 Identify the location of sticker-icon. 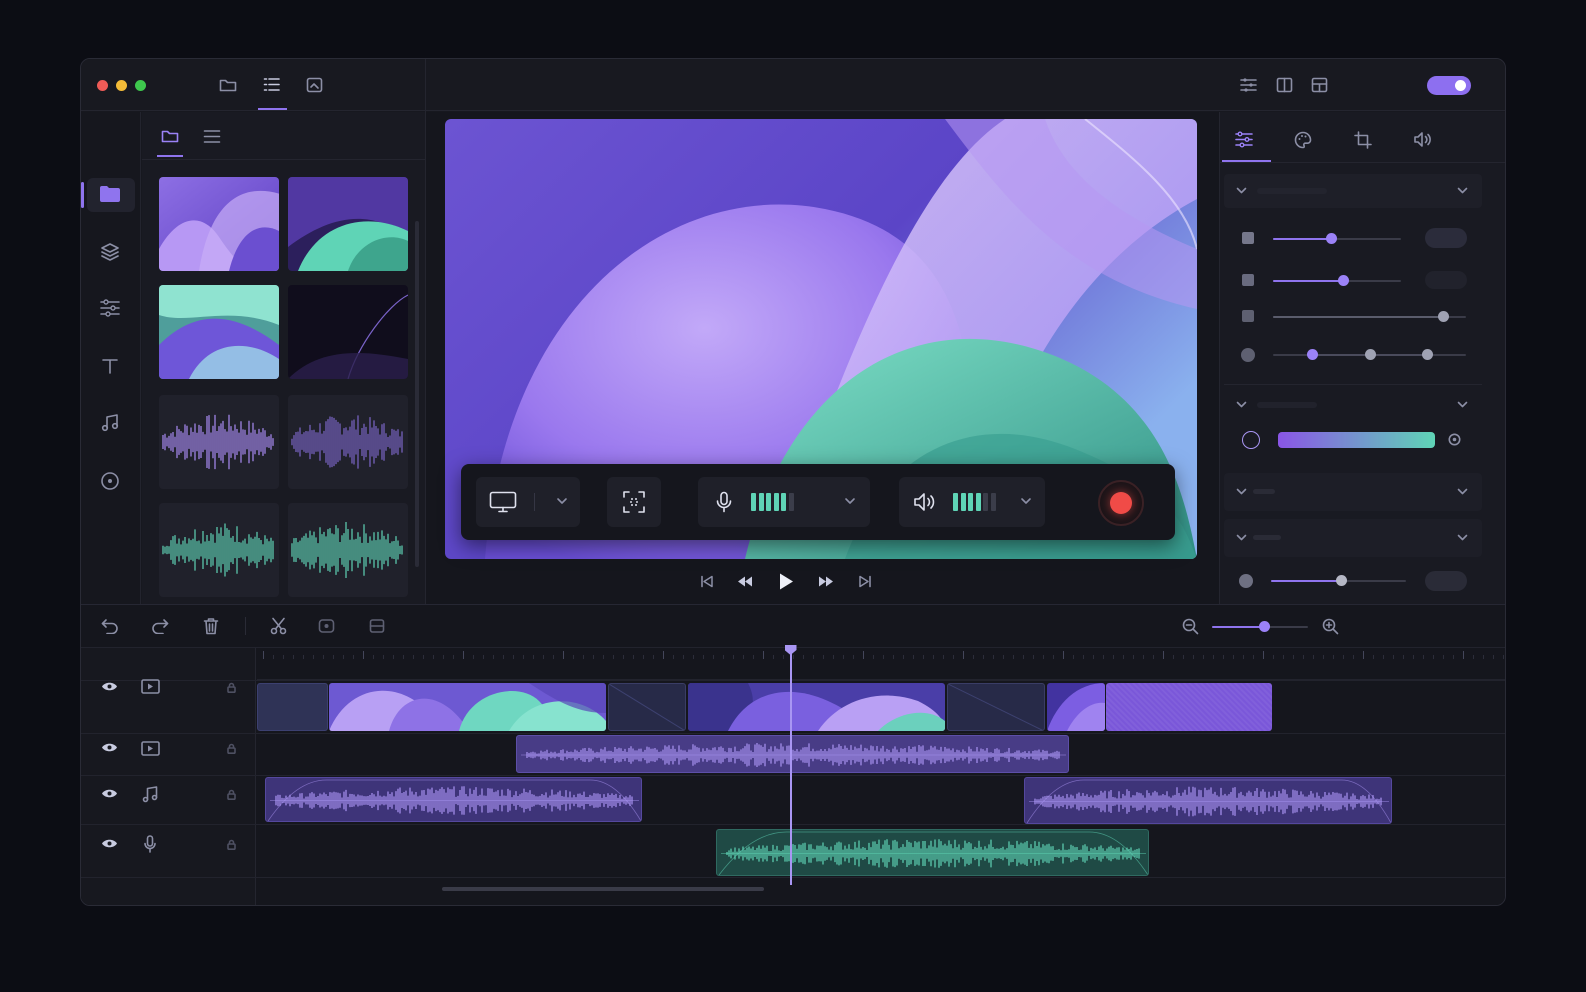
(110, 481).